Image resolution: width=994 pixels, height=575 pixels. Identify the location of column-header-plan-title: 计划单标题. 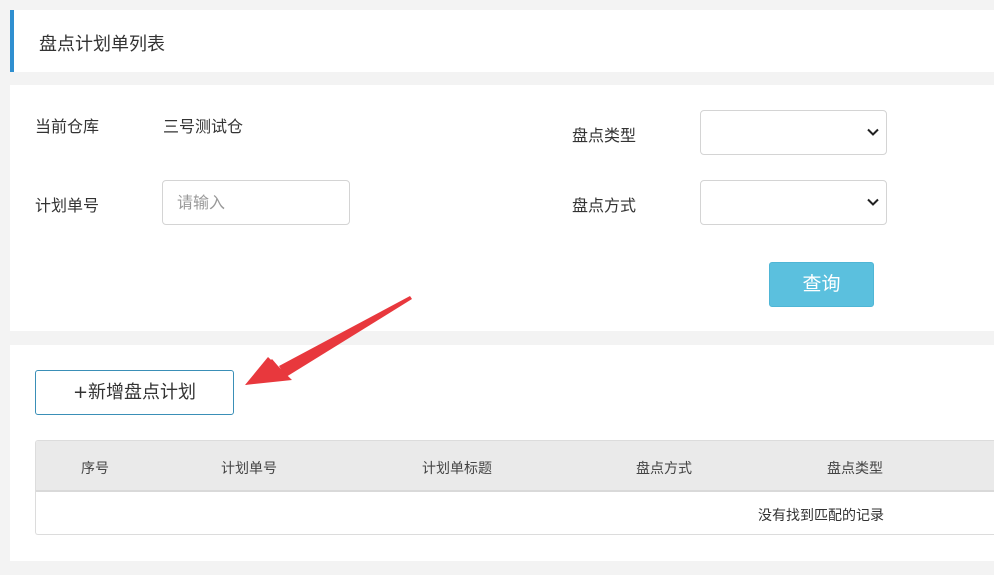
(457, 468).